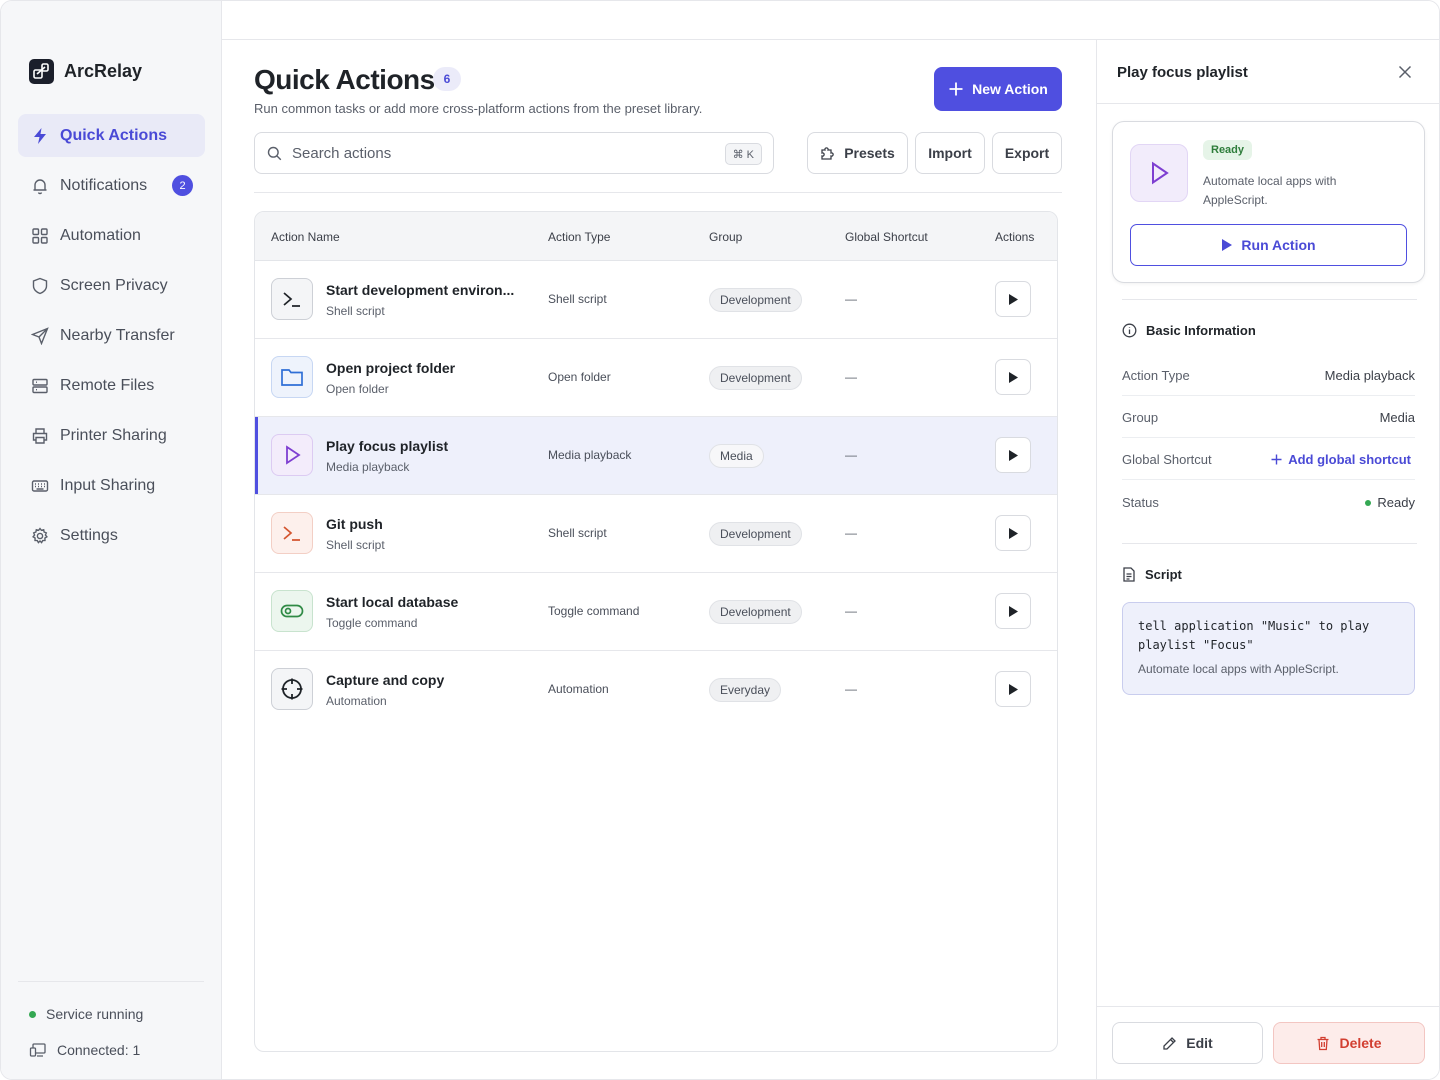 This screenshot has height=1080, width=1440. What do you see at coordinates (1390, 502) in the screenshot?
I see `info-value-status: Ready` at bounding box center [1390, 502].